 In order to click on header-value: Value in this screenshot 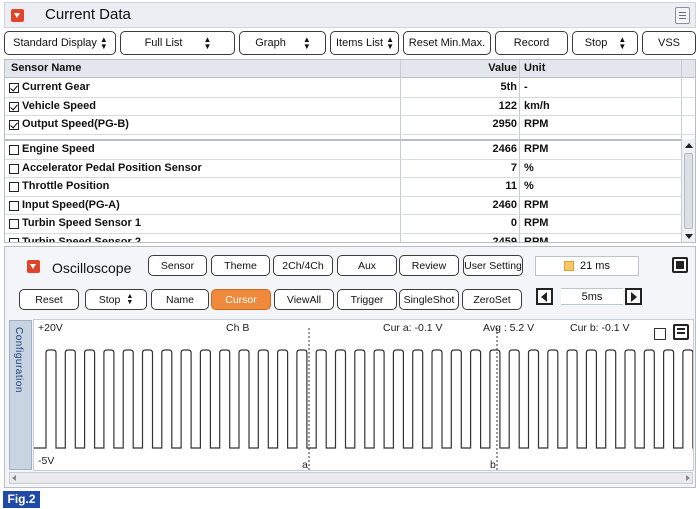, I will do `click(502, 68)`.